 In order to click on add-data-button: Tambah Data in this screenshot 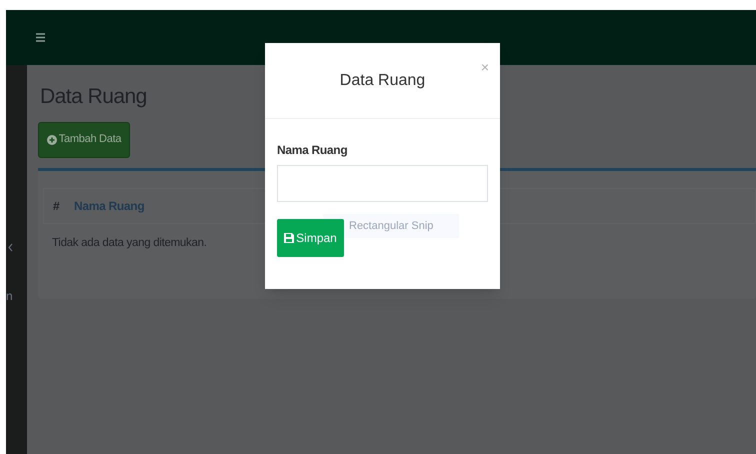, I will do `click(84, 140)`.